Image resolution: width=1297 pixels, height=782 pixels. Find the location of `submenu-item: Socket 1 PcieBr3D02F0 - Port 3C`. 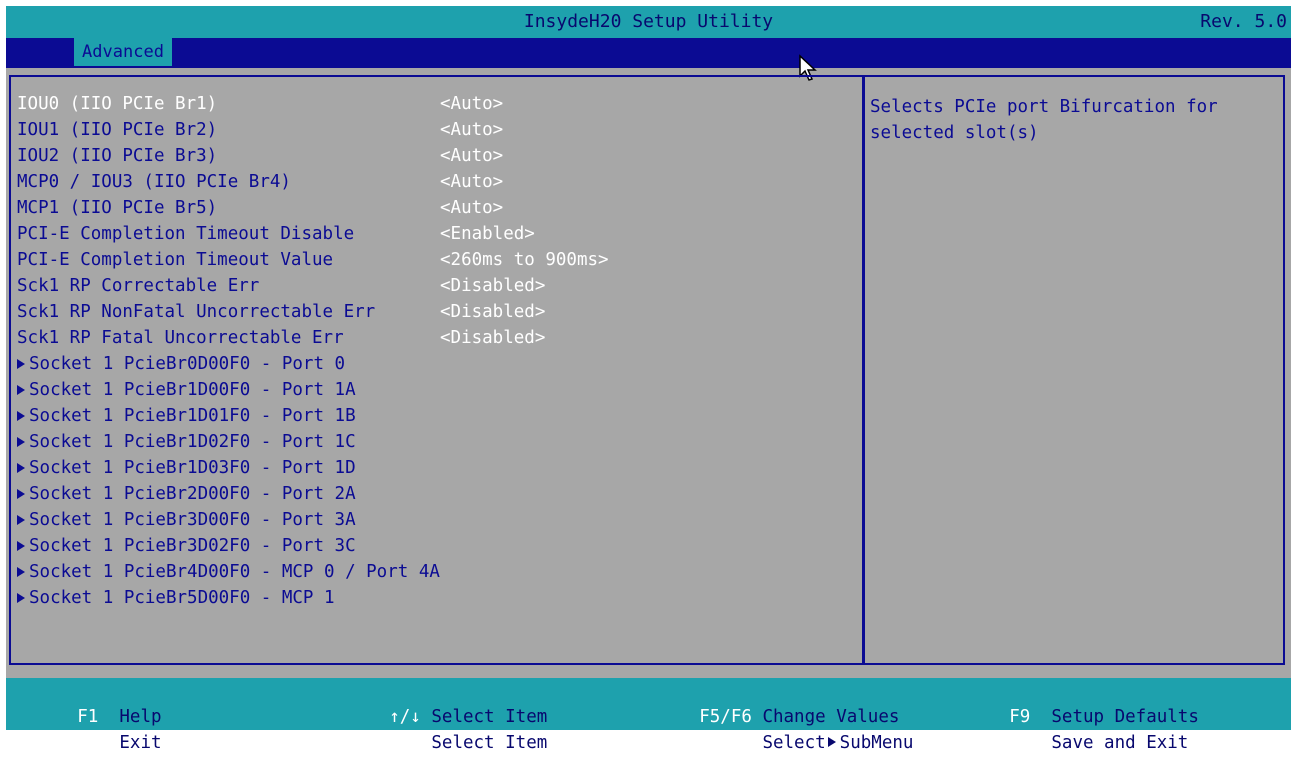

submenu-item: Socket 1 PcieBr3D02F0 - Port 3C is located at coordinates (437, 546).